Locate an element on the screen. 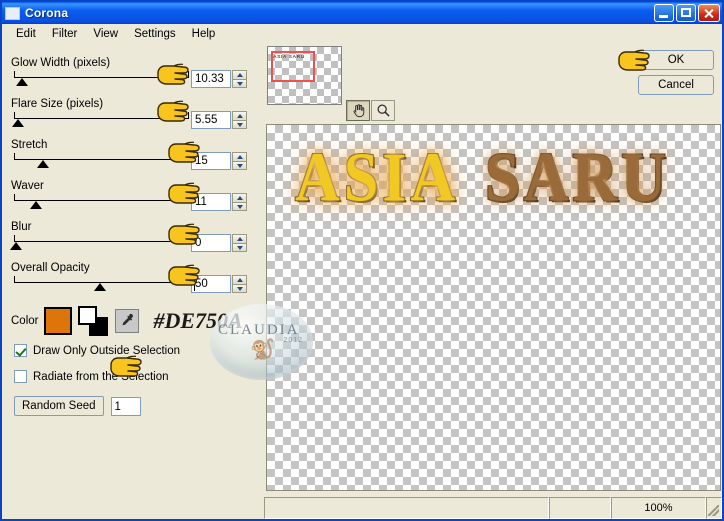 This screenshot has height=521, width=724. menu-item-view: View is located at coordinates (105, 34).